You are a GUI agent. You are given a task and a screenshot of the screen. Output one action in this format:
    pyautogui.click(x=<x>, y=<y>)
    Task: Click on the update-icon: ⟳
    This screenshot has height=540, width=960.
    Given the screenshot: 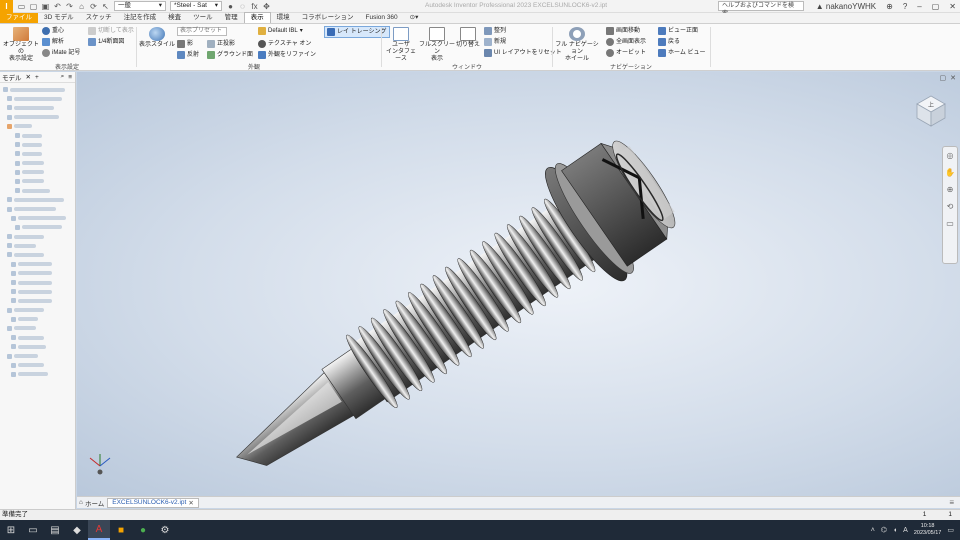 What is the action you would take?
    pyautogui.click(x=93, y=6)
    